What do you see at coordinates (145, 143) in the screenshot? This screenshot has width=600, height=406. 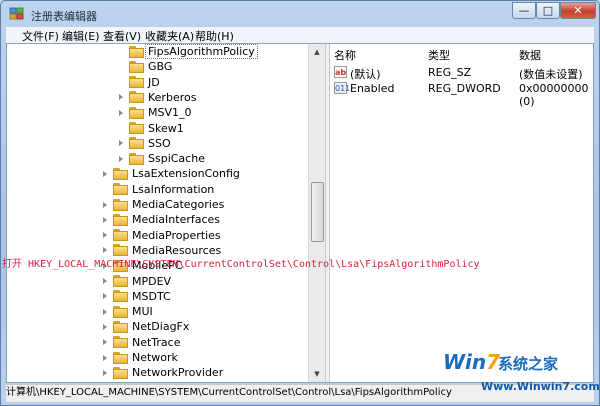 I see `tree-node: SSO` at bounding box center [145, 143].